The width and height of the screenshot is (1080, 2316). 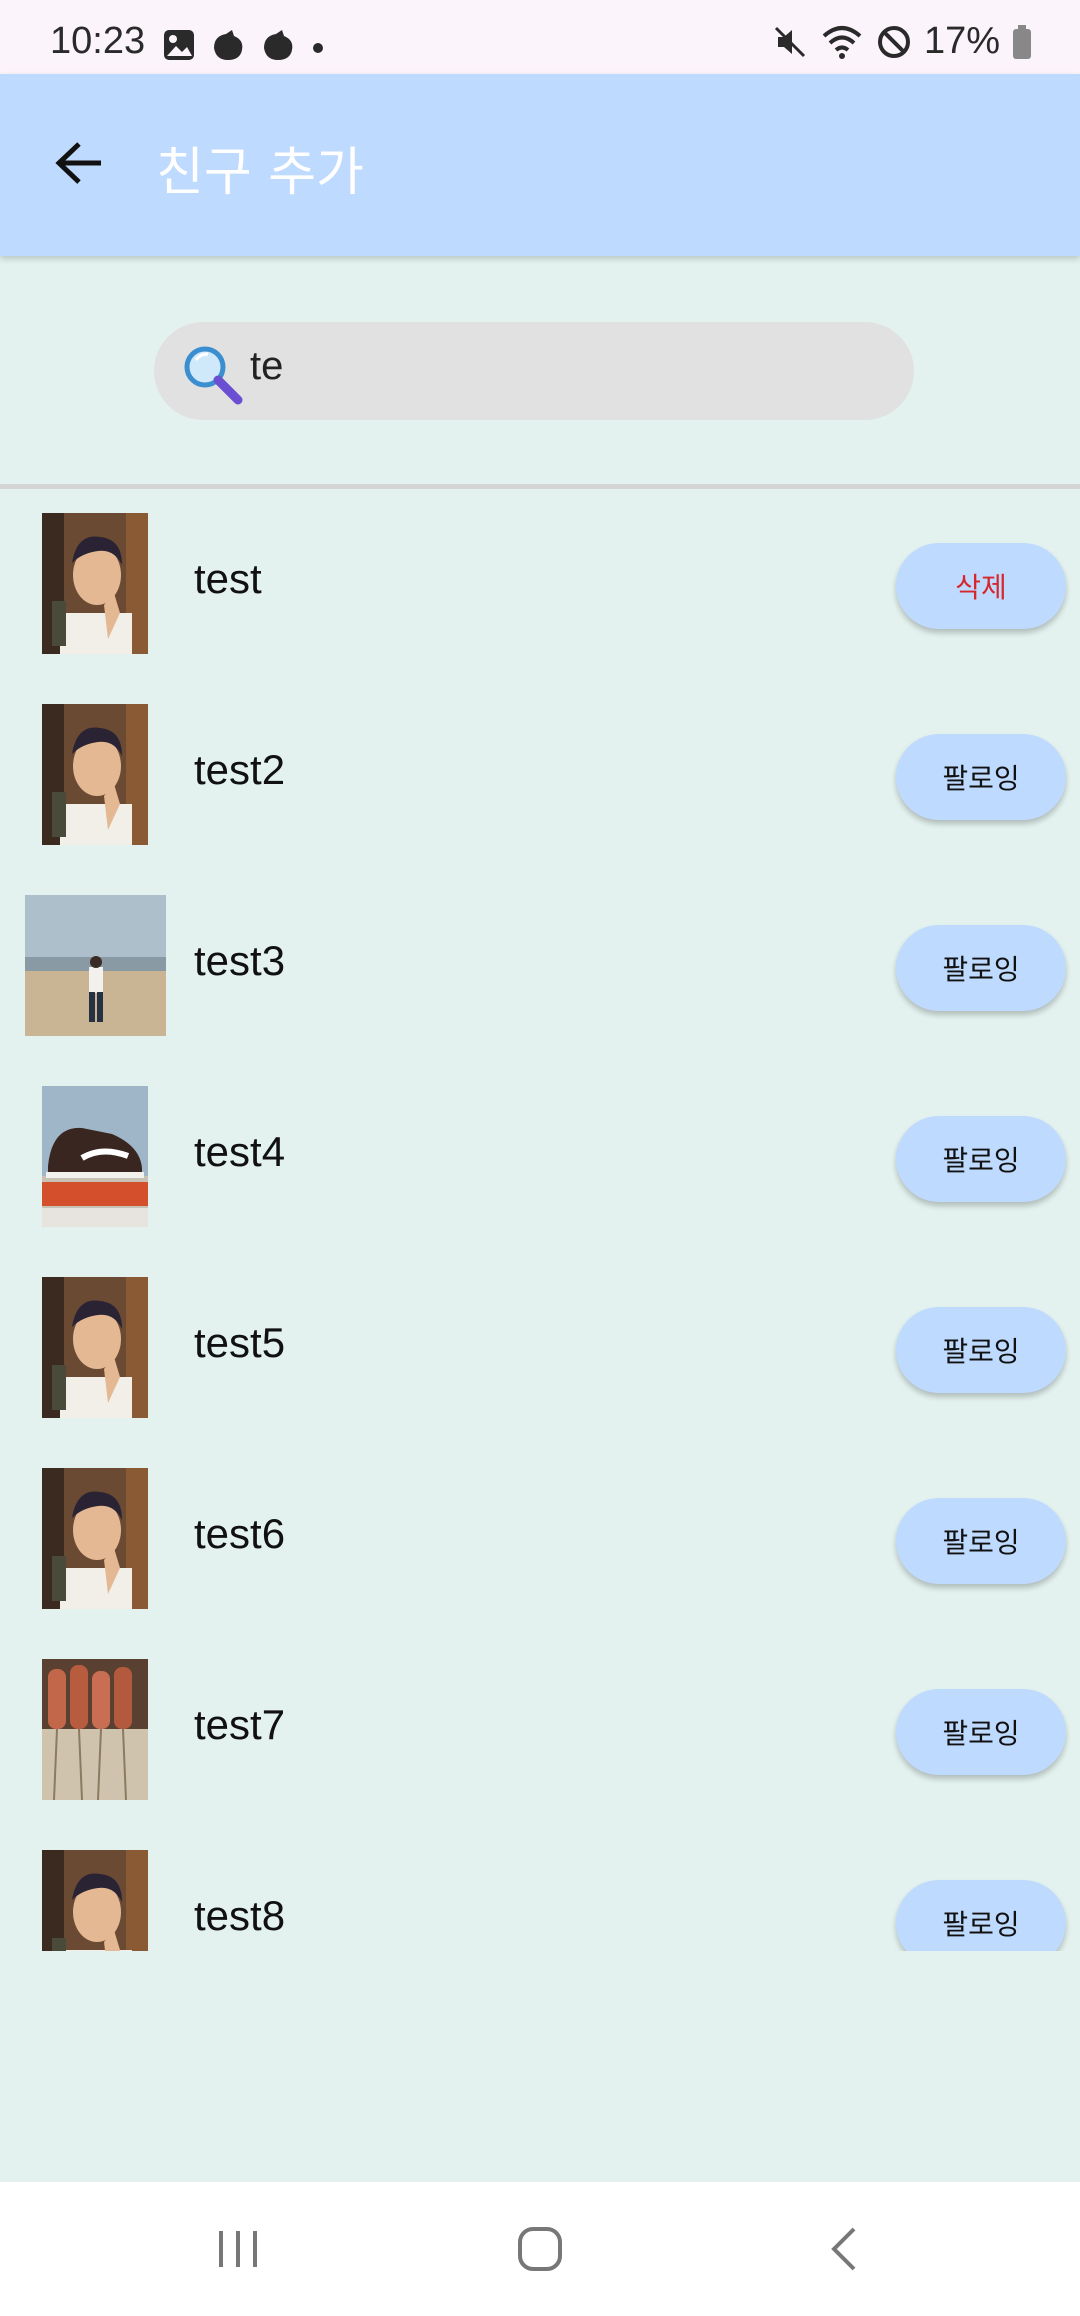 What do you see at coordinates (240, 1151) in the screenshot?
I see `user-name: test4` at bounding box center [240, 1151].